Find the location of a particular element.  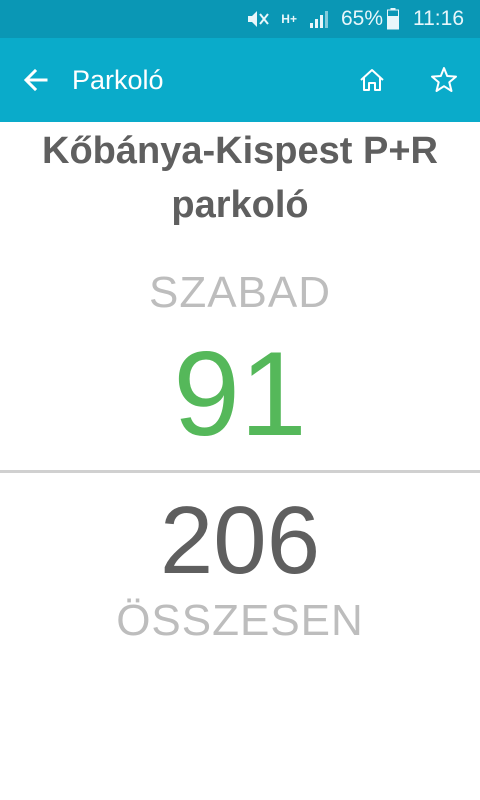

parking-name: Kőbánya-Kispest P+R parkoló is located at coordinates (240, 178).